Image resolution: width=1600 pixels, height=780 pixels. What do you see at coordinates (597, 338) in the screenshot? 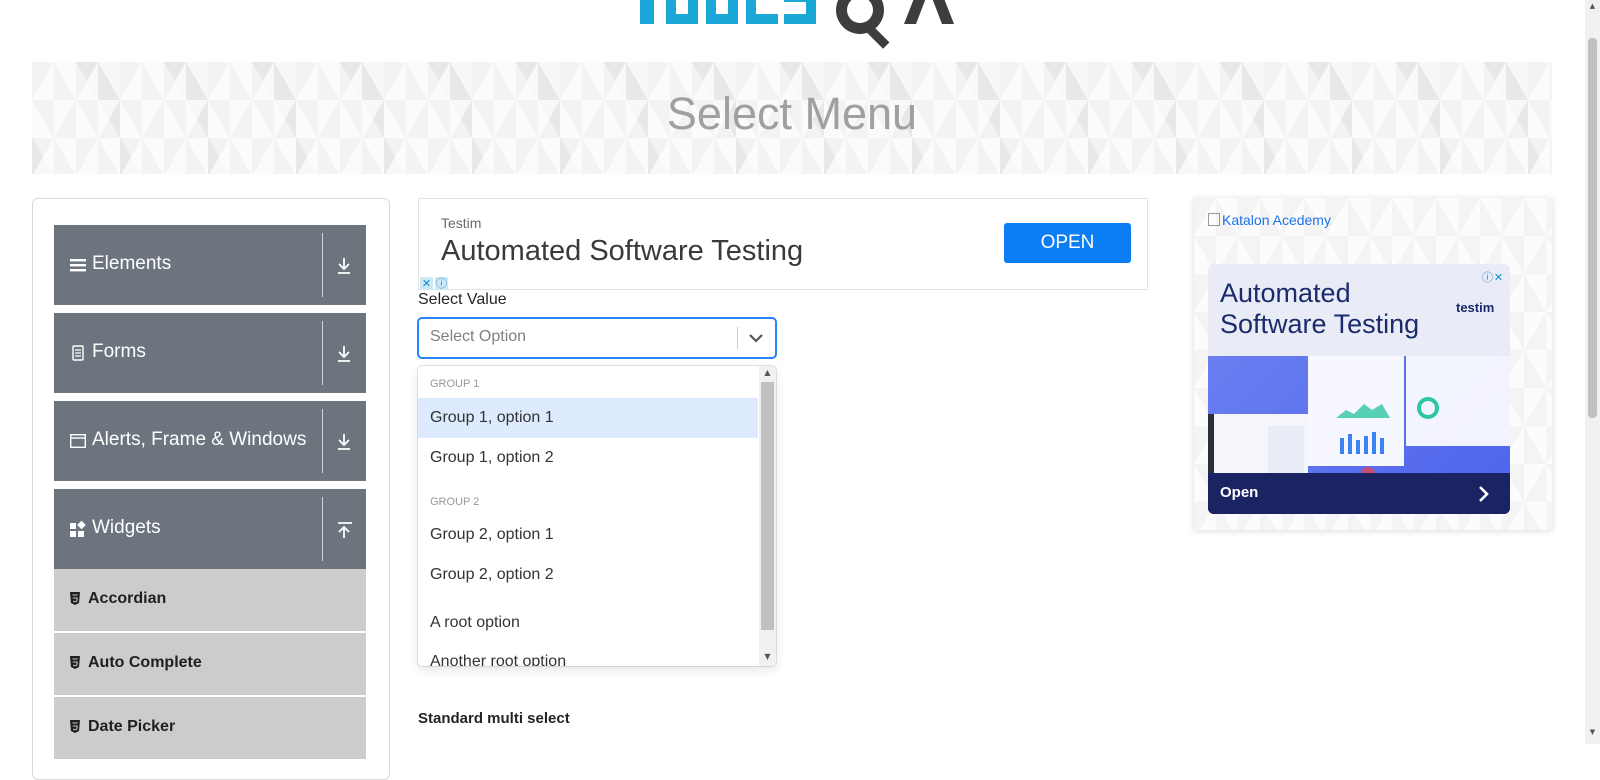
I see `select-value-dropdown: Select Option` at bounding box center [597, 338].